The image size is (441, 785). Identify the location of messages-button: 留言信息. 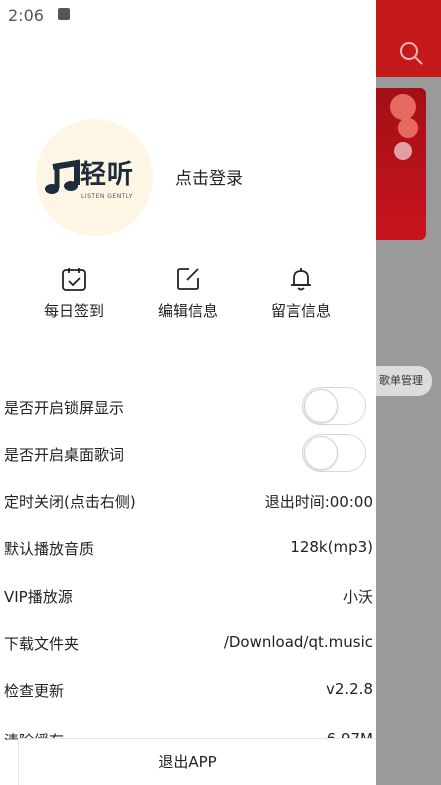
(301, 293).